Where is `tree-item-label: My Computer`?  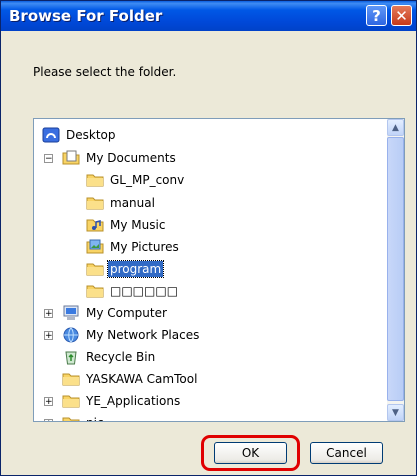
tree-item-label: My Computer is located at coordinates (126, 313).